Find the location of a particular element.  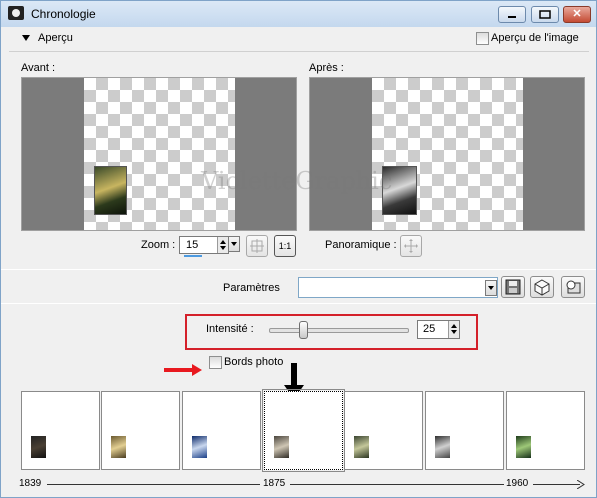

dice-icon is located at coordinates (542, 287).